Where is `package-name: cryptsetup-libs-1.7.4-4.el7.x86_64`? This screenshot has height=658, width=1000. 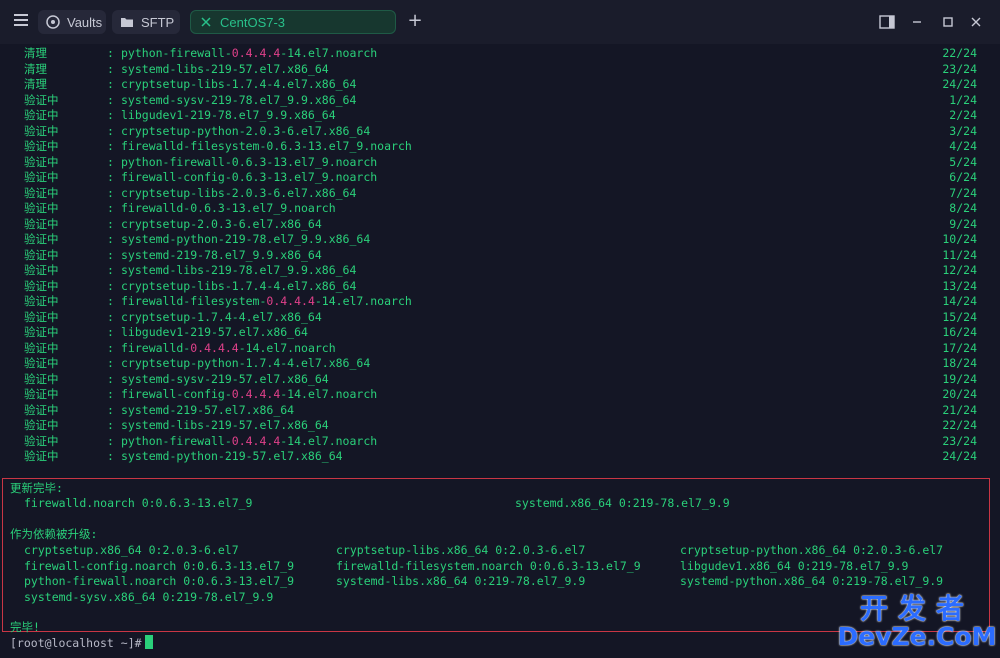 package-name: cryptsetup-libs-1.7.4-4.el7.x86_64 is located at coordinates (239, 84).